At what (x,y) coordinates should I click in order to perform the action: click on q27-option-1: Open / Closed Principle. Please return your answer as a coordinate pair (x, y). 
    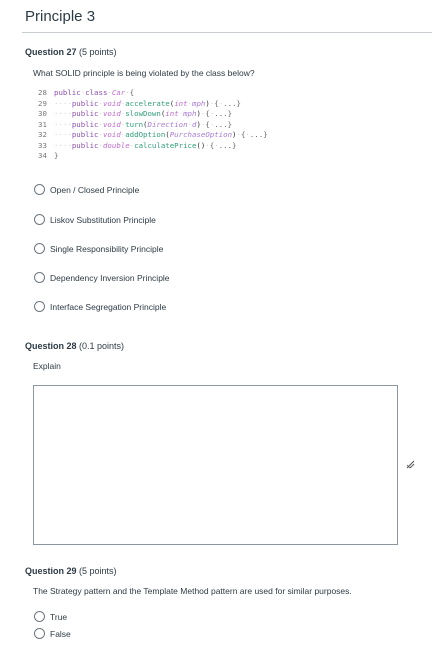
    Looking at the image, I should click on (86, 189).